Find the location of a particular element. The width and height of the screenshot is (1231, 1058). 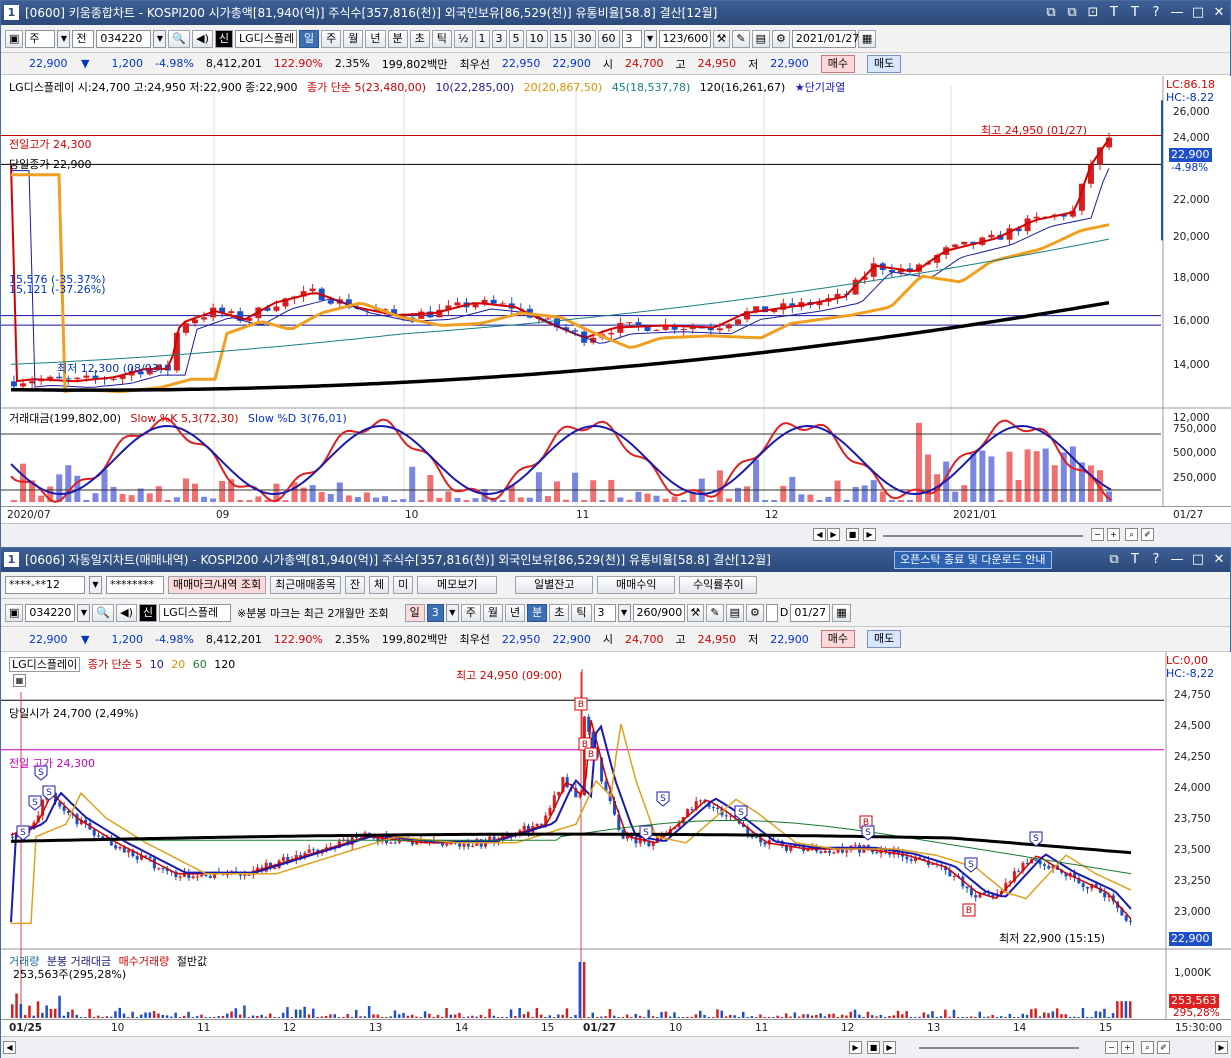

zoom-in-icon: + is located at coordinates (1127, 1047).